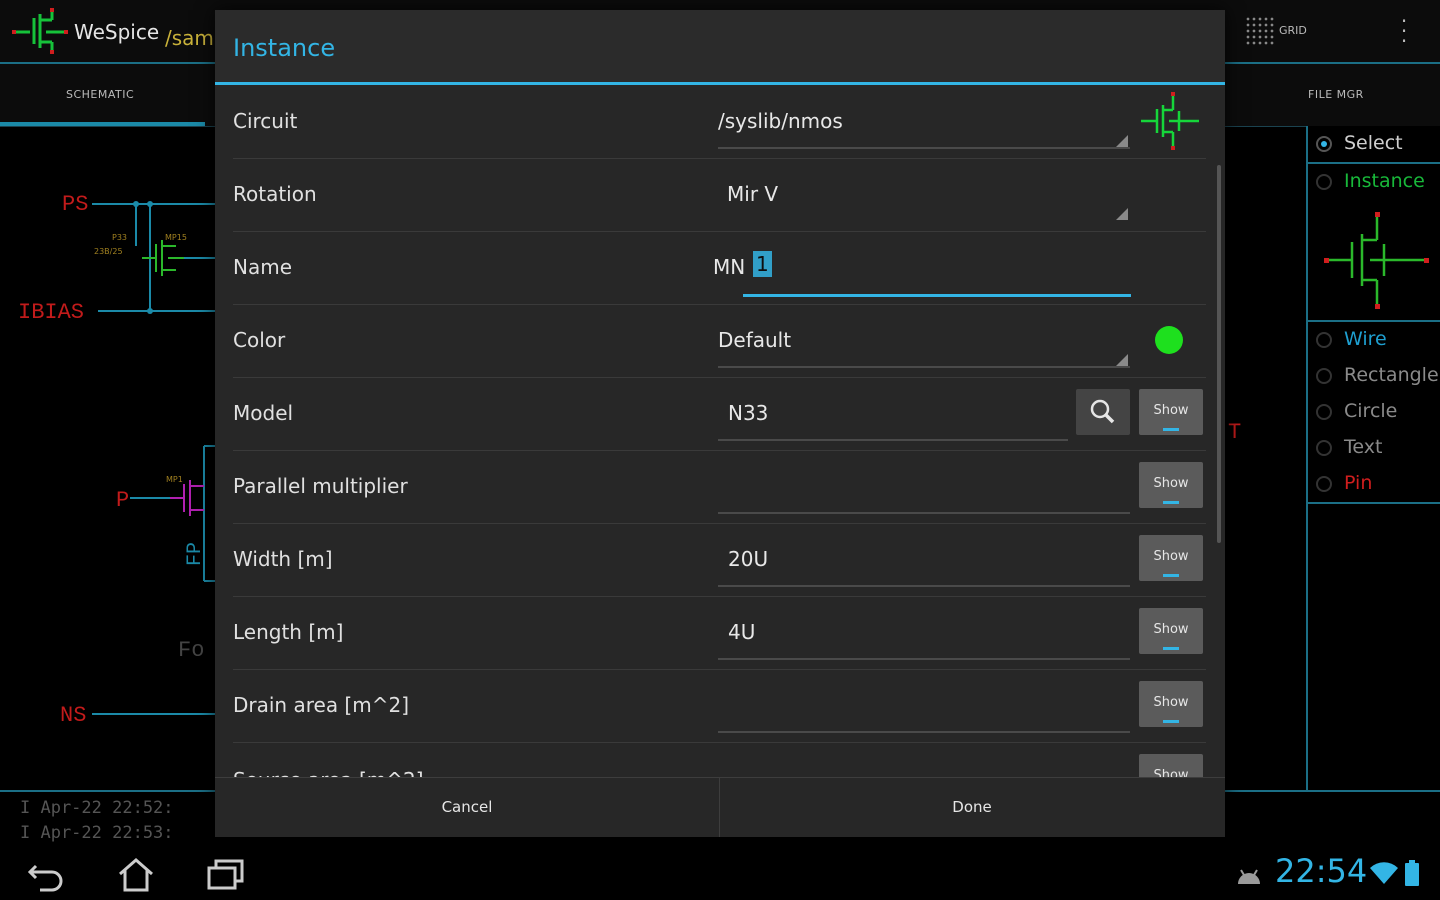 The width and height of the screenshot is (1440, 900). I want to click on tab-file-manager-label: FILE MGR, so click(1336, 94).